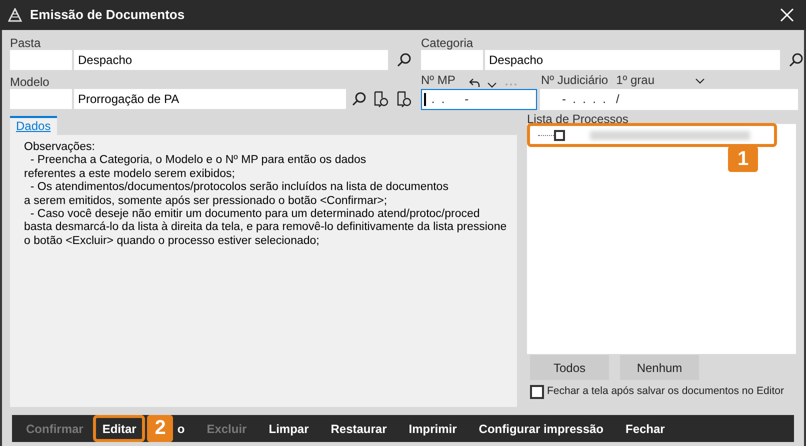 This screenshot has width=806, height=446. What do you see at coordinates (255, 215) in the screenshot?
I see `note-line: - Caso você deseje não emitir um documento para um determinado atend/protoc/proced` at bounding box center [255, 215].